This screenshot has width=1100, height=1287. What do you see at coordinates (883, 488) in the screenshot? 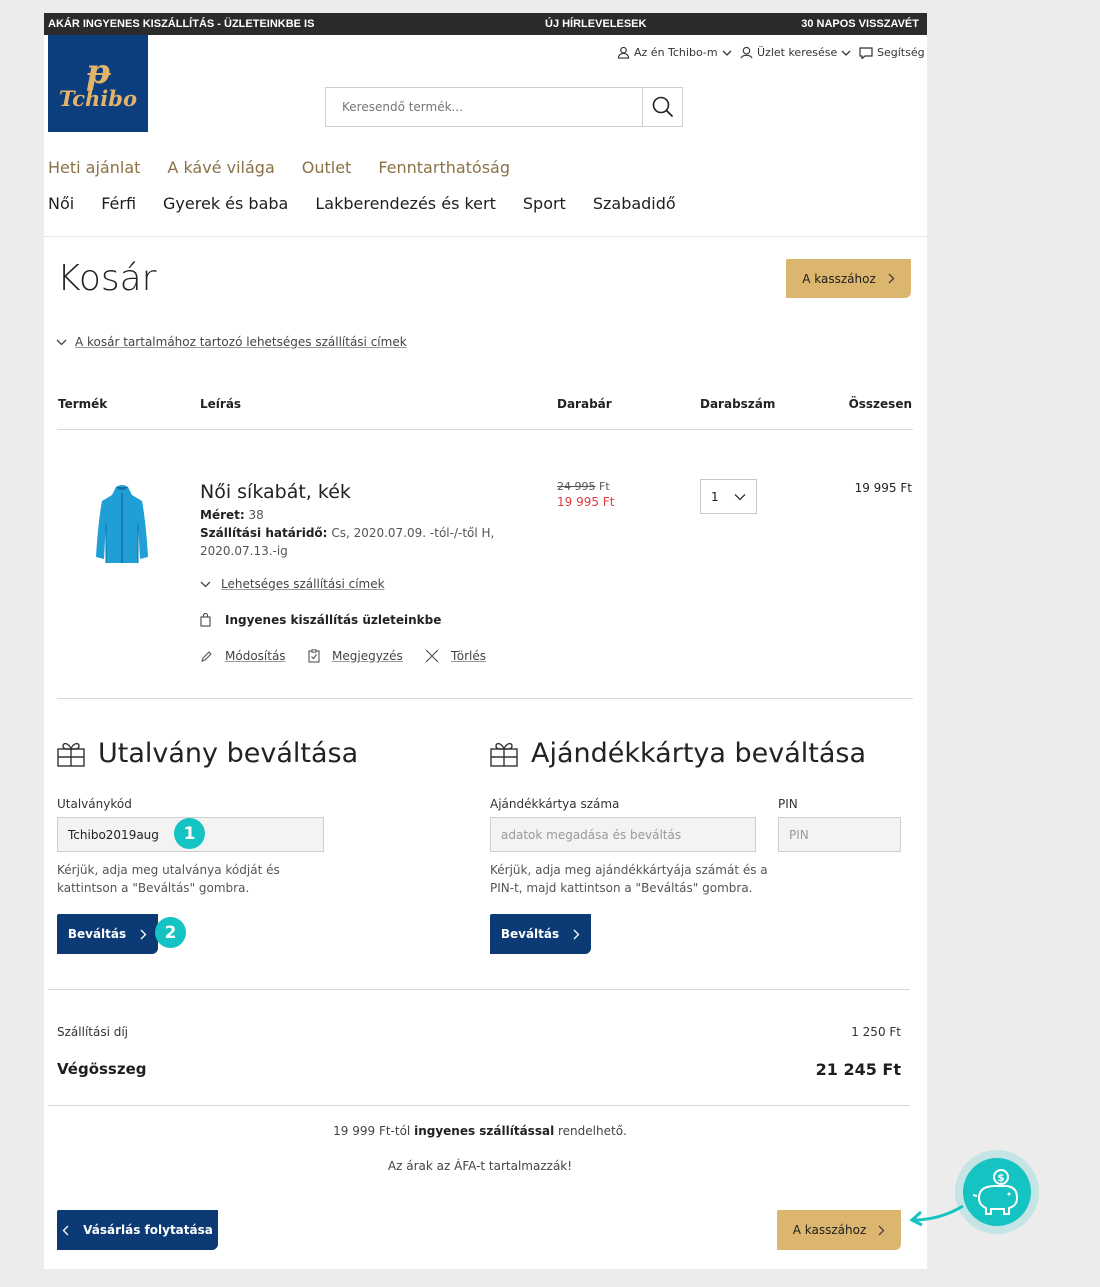
I see `line-total: 19 995 Ft` at bounding box center [883, 488].